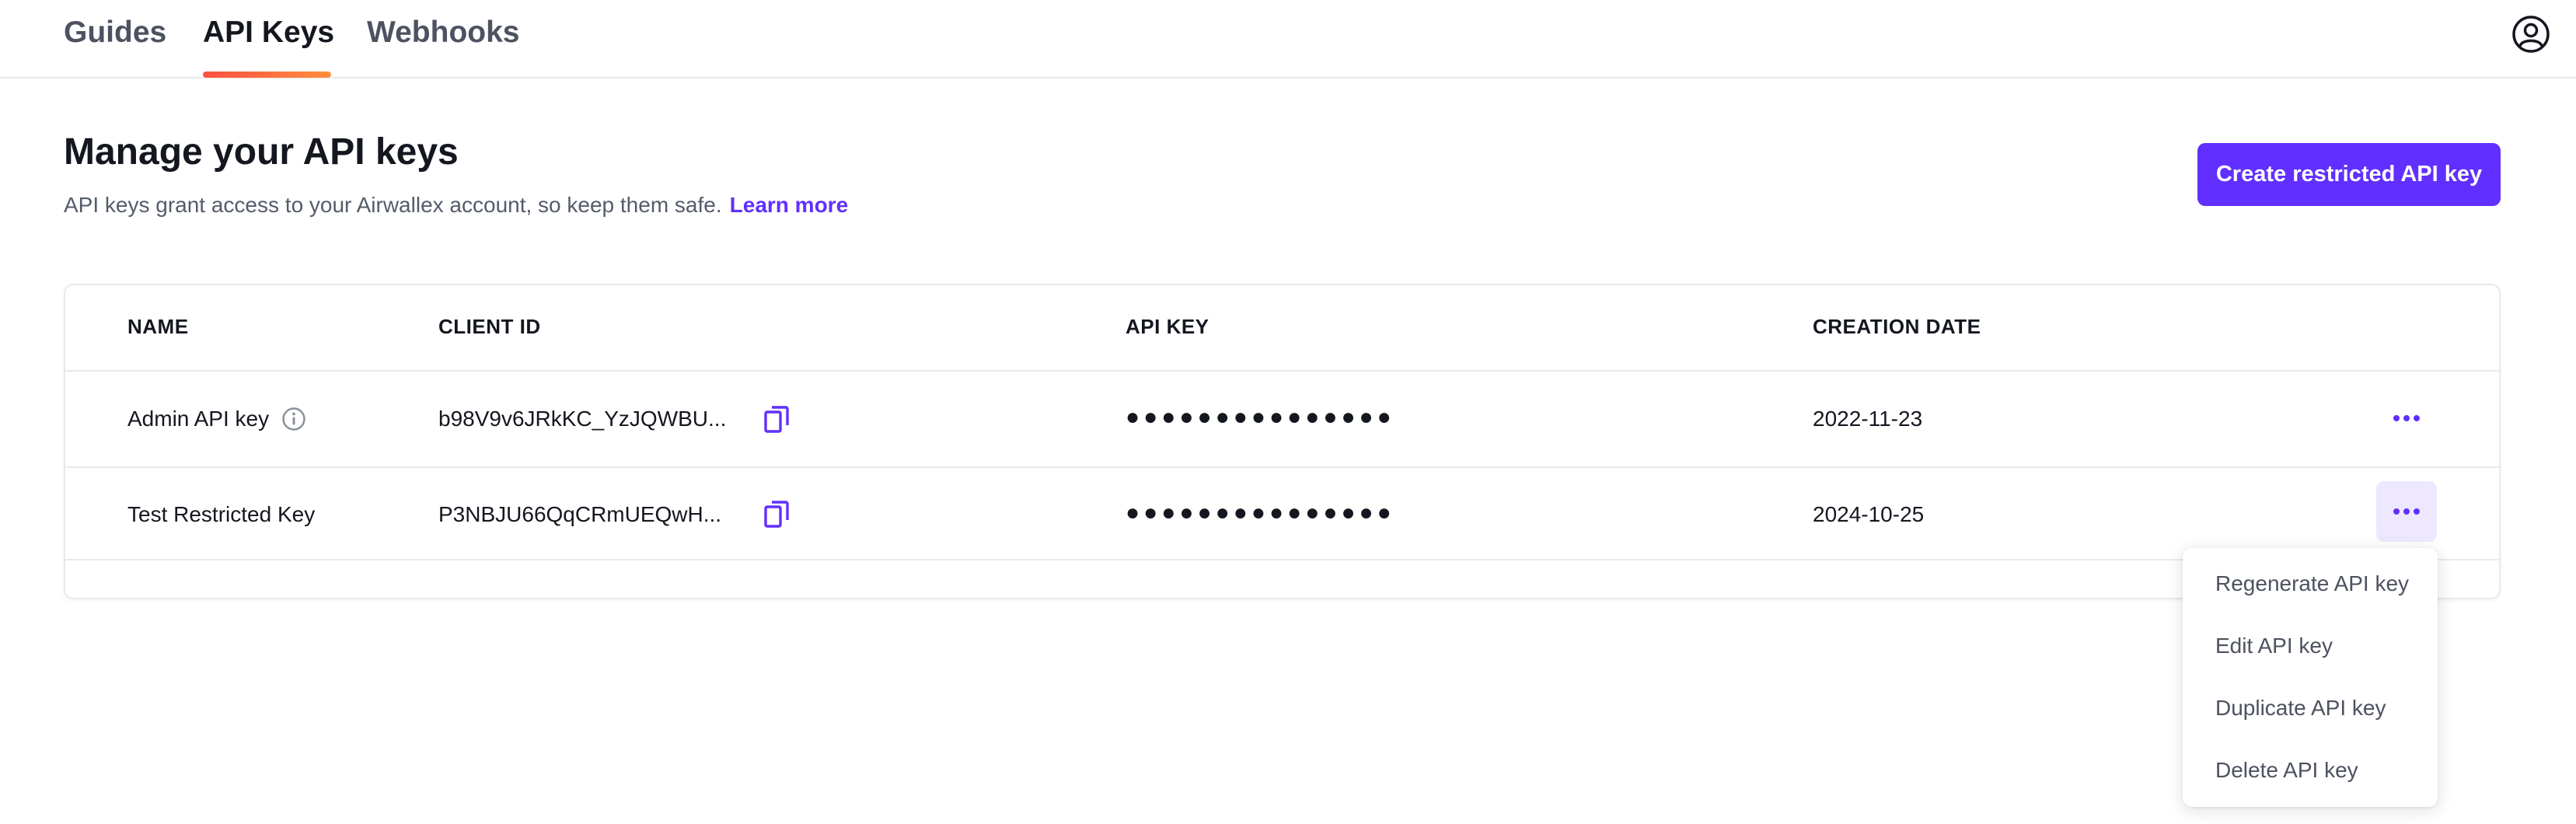 The image size is (2576, 824). What do you see at coordinates (1288, 40) in the screenshot?
I see `top-nav: Guides API Keys Webhooks` at bounding box center [1288, 40].